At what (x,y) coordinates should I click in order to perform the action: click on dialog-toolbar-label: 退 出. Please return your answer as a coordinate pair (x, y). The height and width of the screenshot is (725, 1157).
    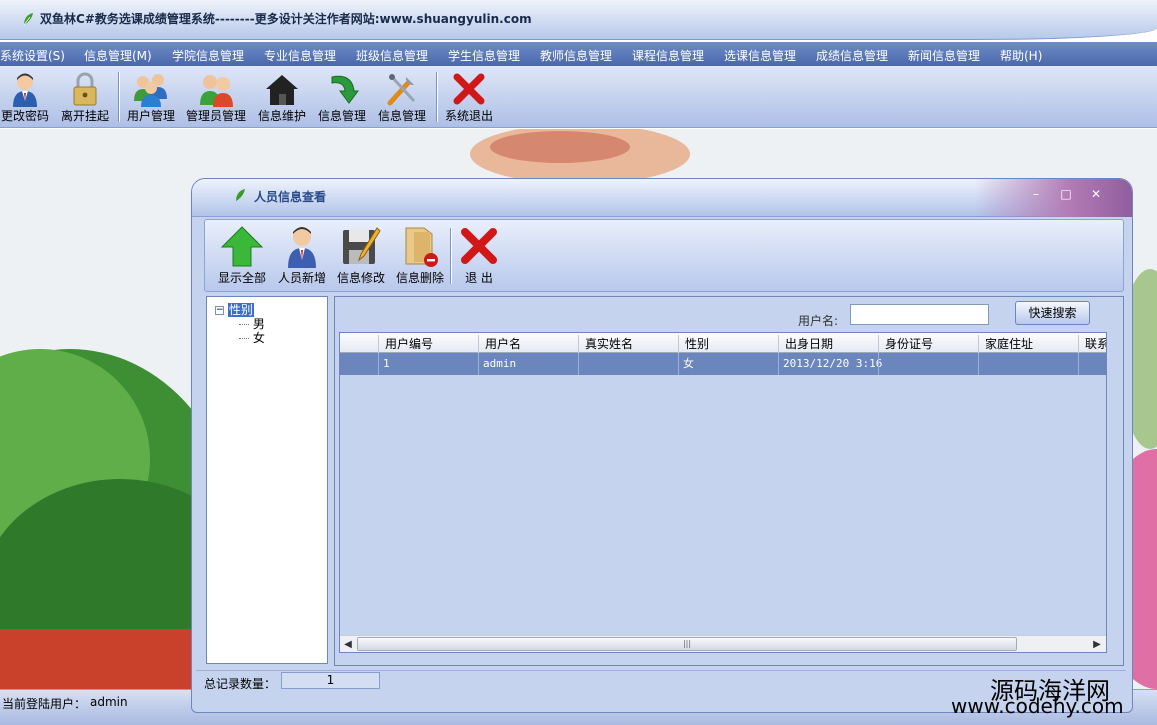
    Looking at the image, I should click on (479, 278).